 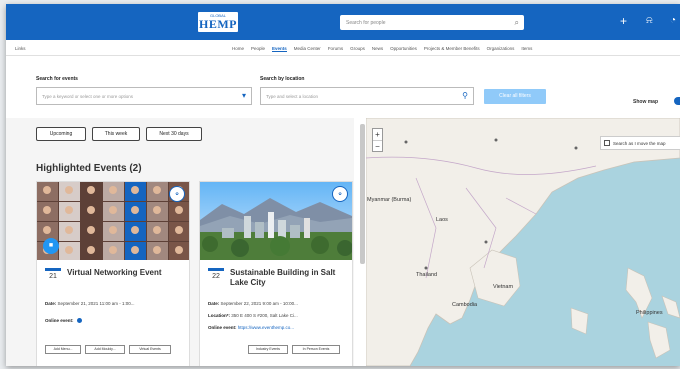 What do you see at coordinates (427, 275) in the screenshot?
I see `map-label-thailand: Thailand` at bounding box center [427, 275].